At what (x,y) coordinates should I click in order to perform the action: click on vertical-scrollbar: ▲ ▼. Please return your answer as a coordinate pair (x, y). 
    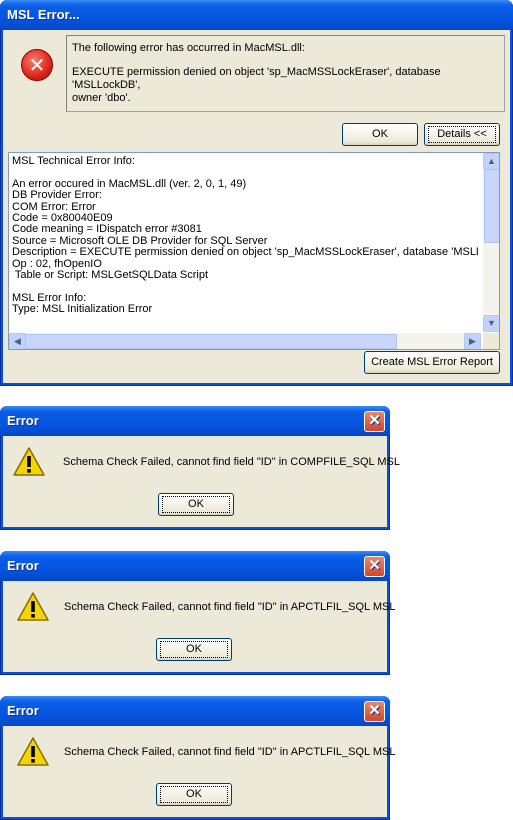
    Looking at the image, I should click on (491, 242).